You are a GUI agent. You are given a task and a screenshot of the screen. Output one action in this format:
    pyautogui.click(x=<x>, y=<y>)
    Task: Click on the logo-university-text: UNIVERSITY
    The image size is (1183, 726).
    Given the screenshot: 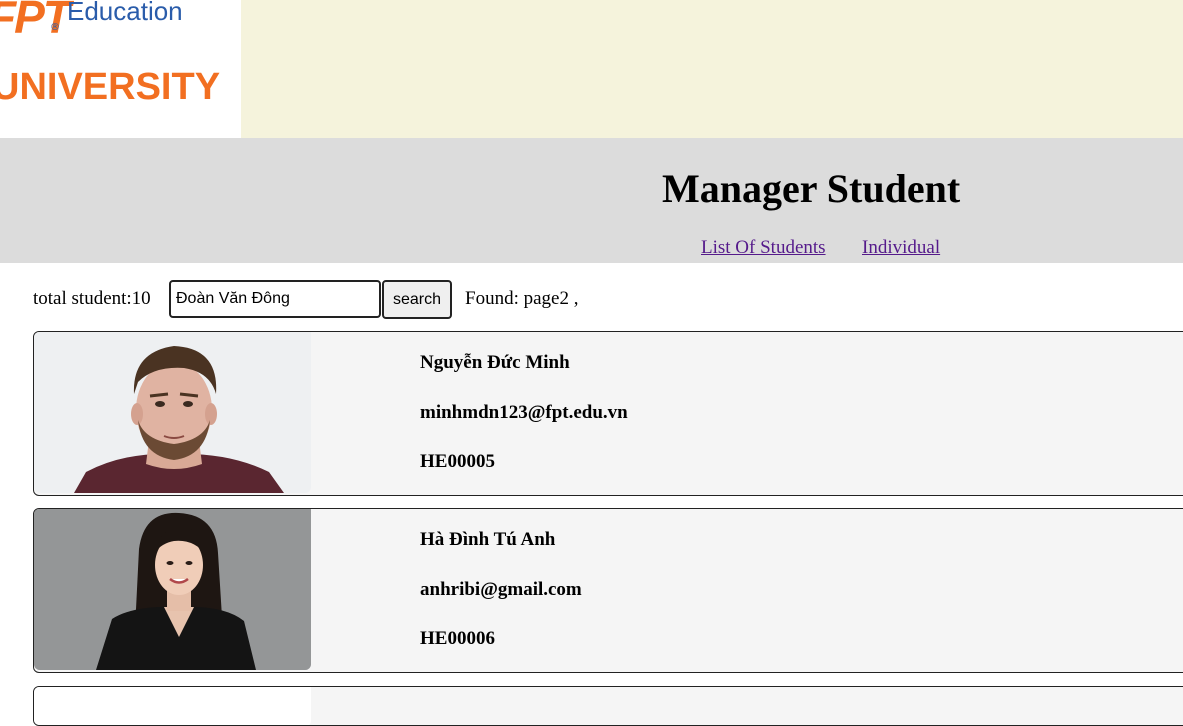 What is the action you would take?
    pyautogui.click(x=110, y=87)
    